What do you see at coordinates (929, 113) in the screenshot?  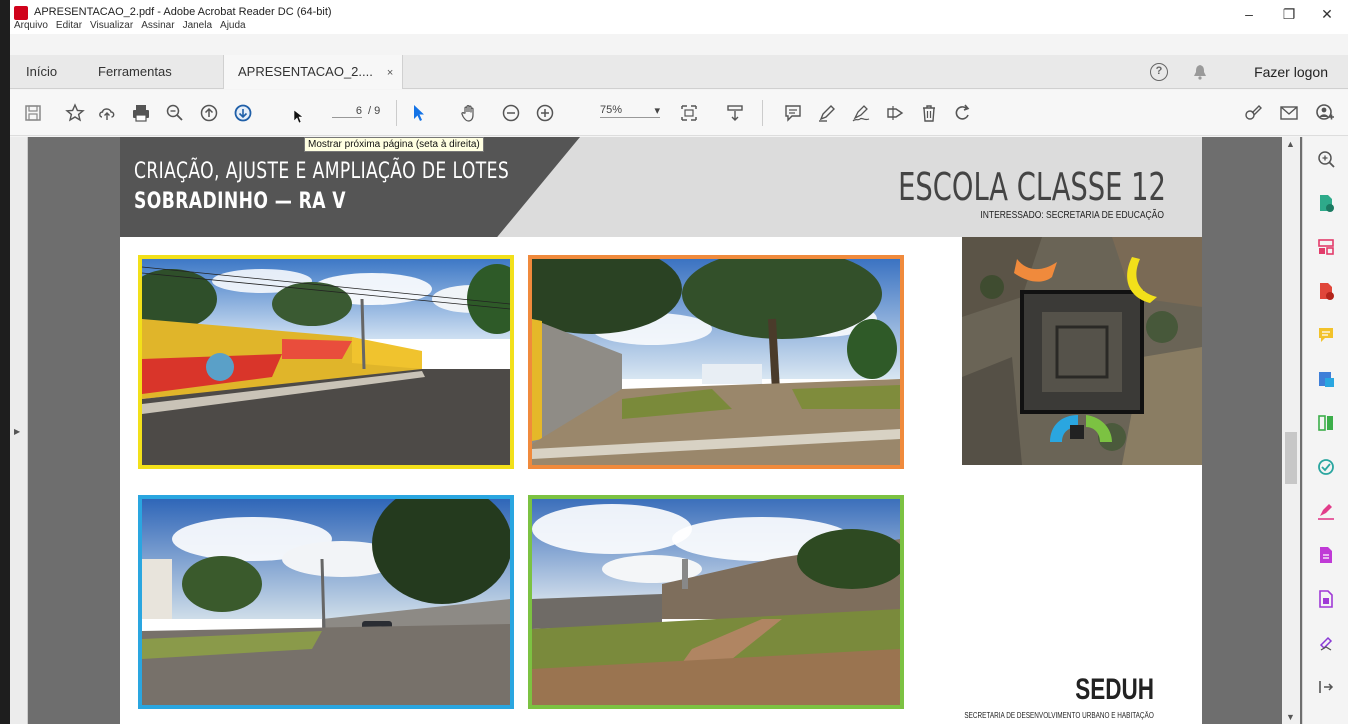 I see `delete-trash-icon` at bounding box center [929, 113].